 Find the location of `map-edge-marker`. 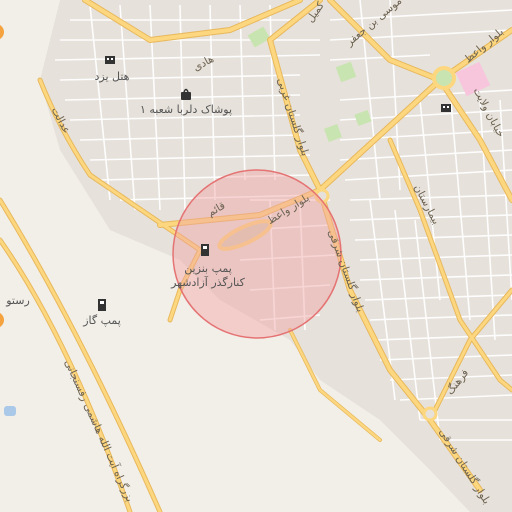

map-edge-marker is located at coordinates (2, 32).